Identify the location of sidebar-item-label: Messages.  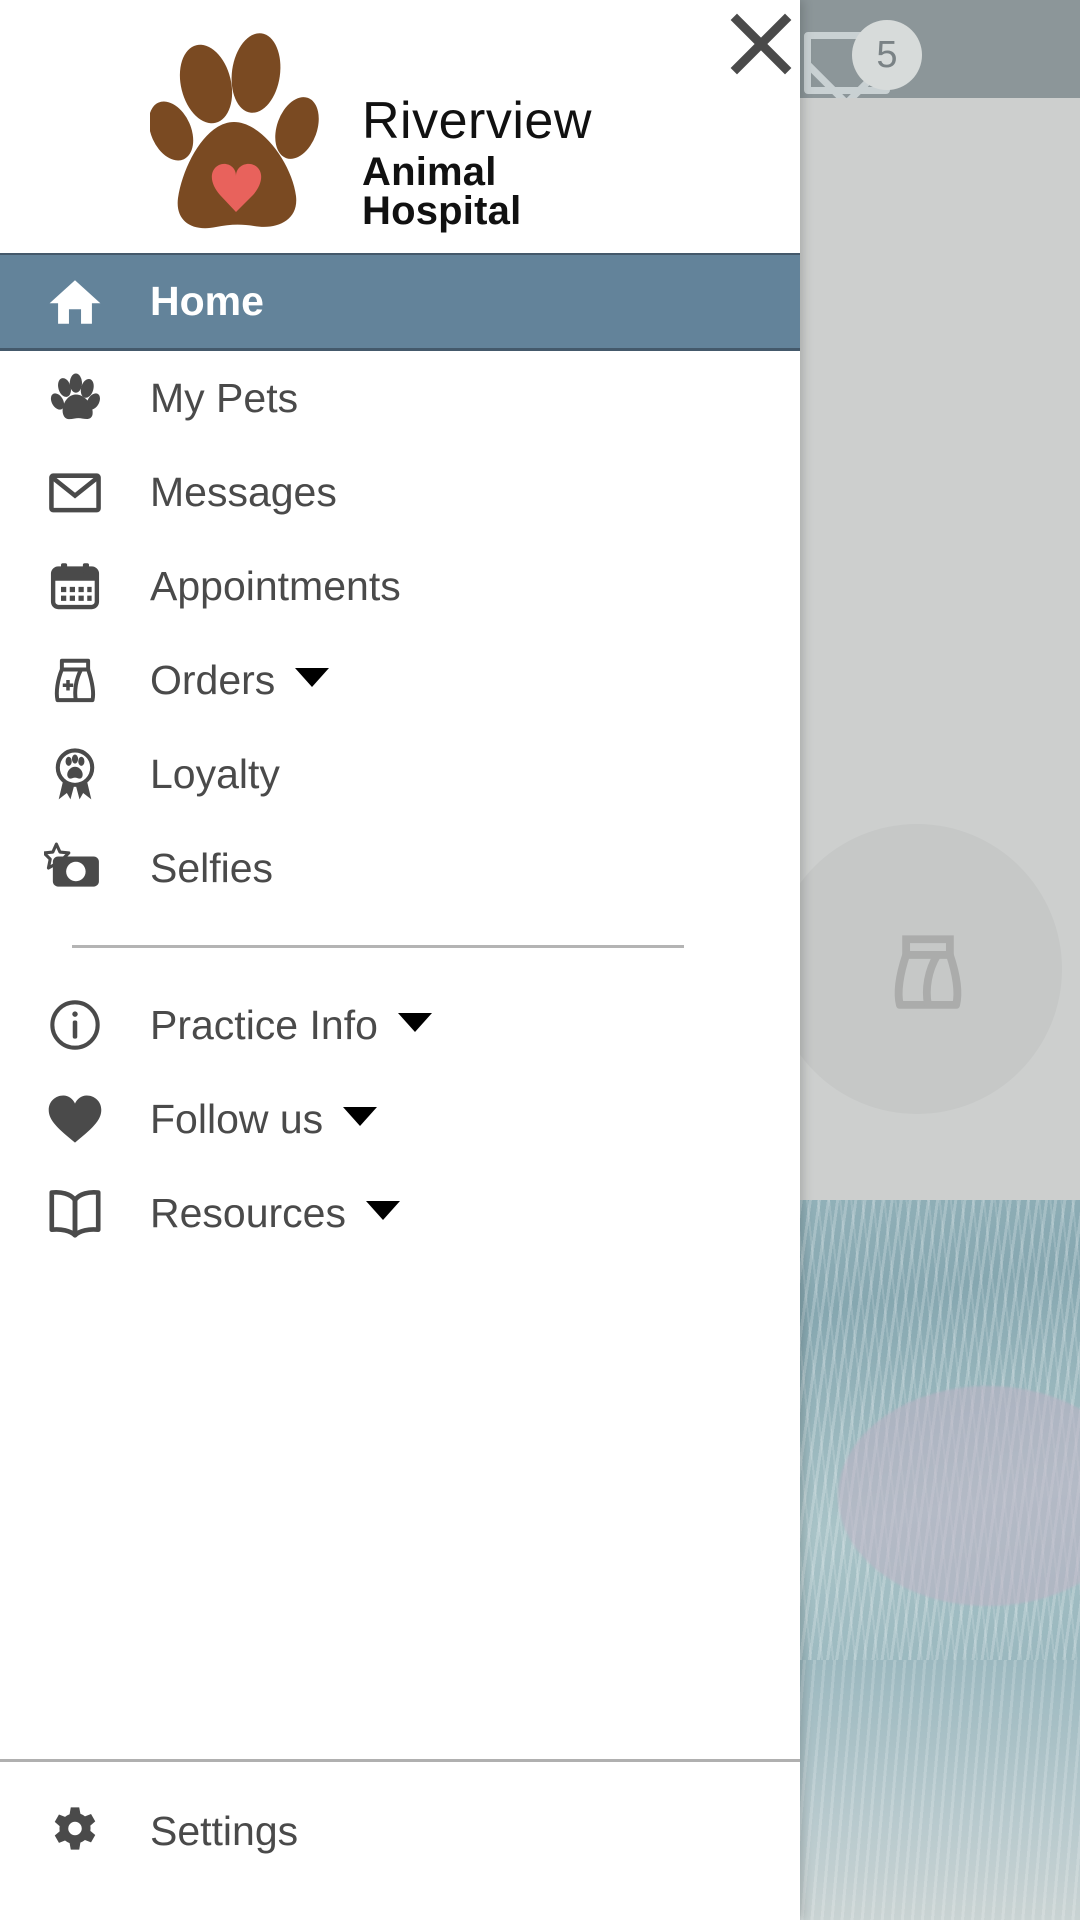
(243, 491).